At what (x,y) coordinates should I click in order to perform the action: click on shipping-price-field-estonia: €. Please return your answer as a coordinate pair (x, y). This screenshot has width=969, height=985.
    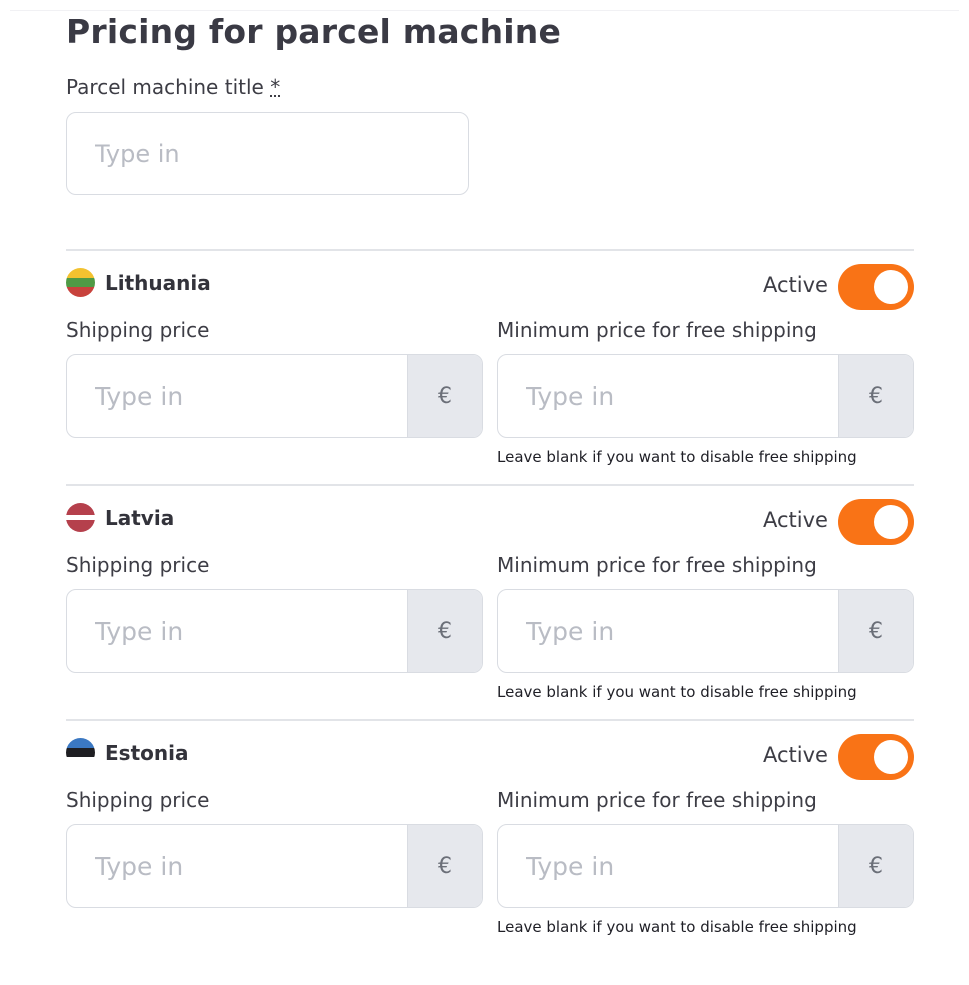
    Looking at the image, I should click on (274, 866).